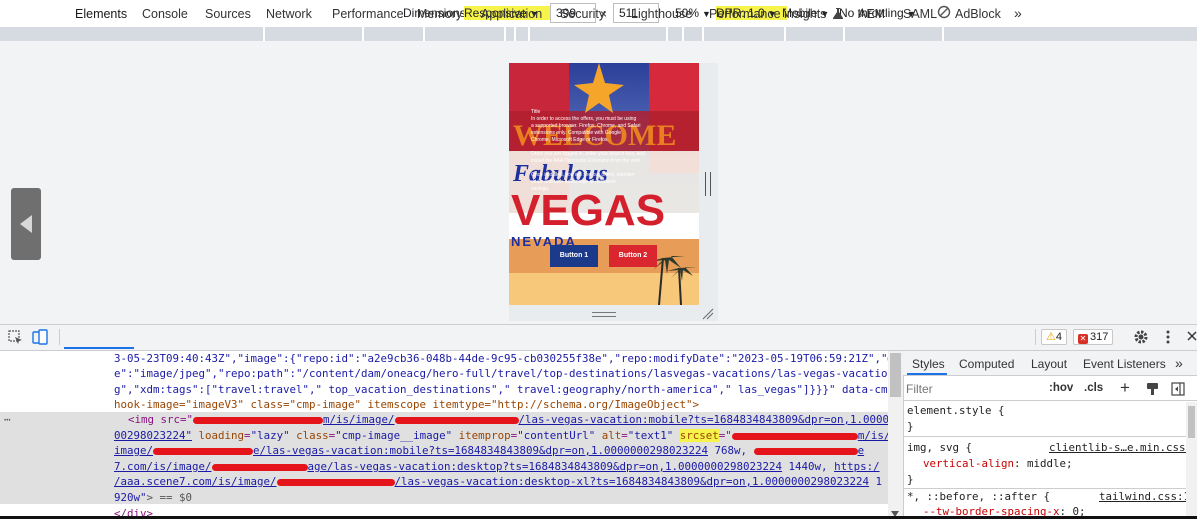 This screenshot has height=519, width=1197. What do you see at coordinates (708, 184) in the screenshot?
I see `resize-width-handle` at bounding box center [708, 184].